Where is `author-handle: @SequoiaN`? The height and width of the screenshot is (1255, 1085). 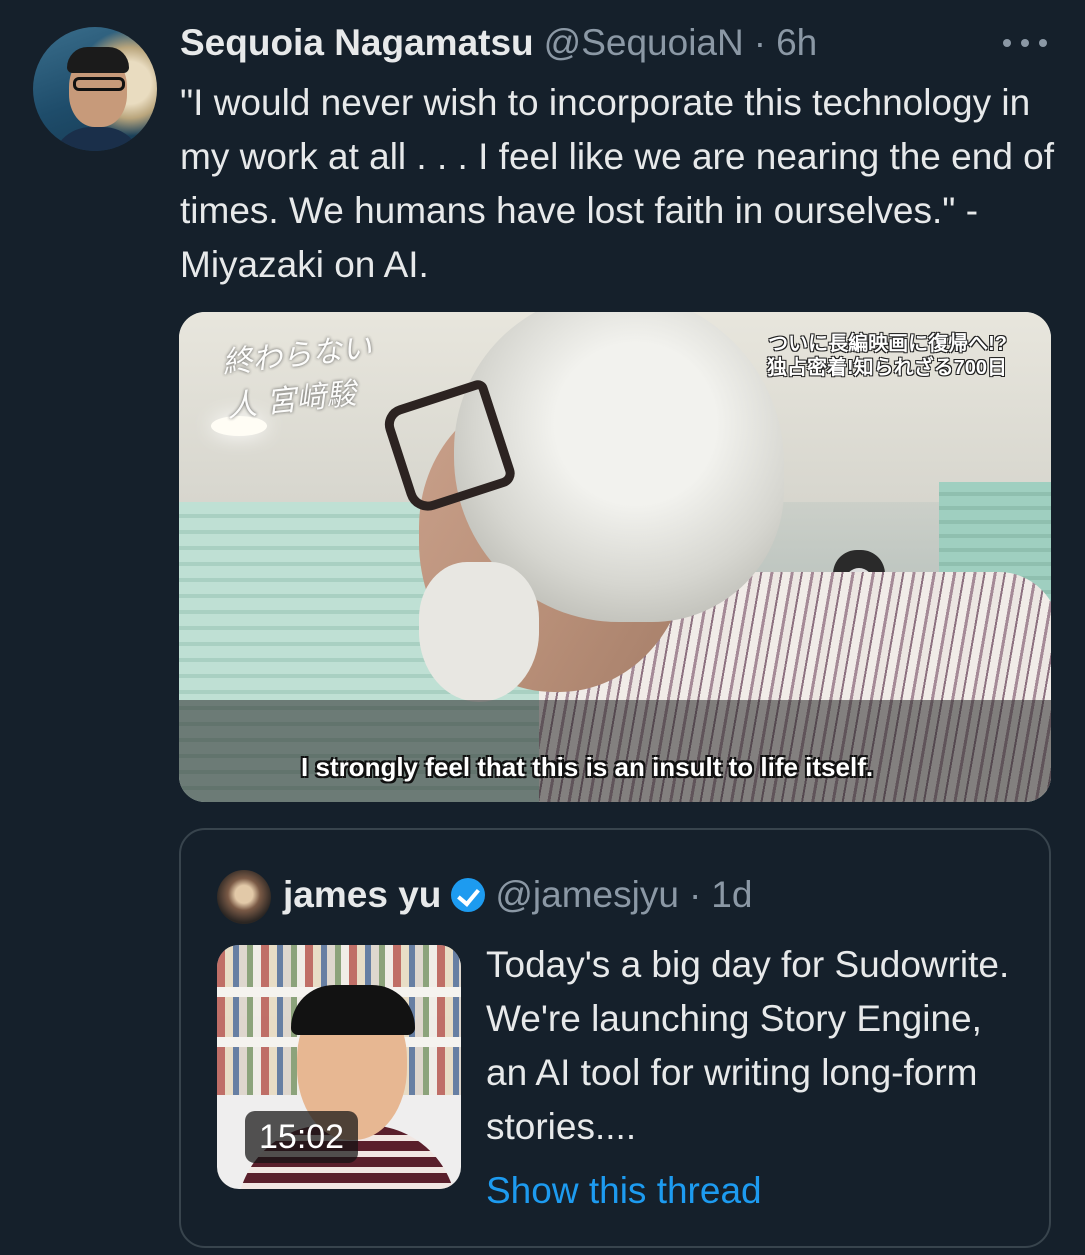
author-handle: @SequoiaN is located at coordinates (644, 43).